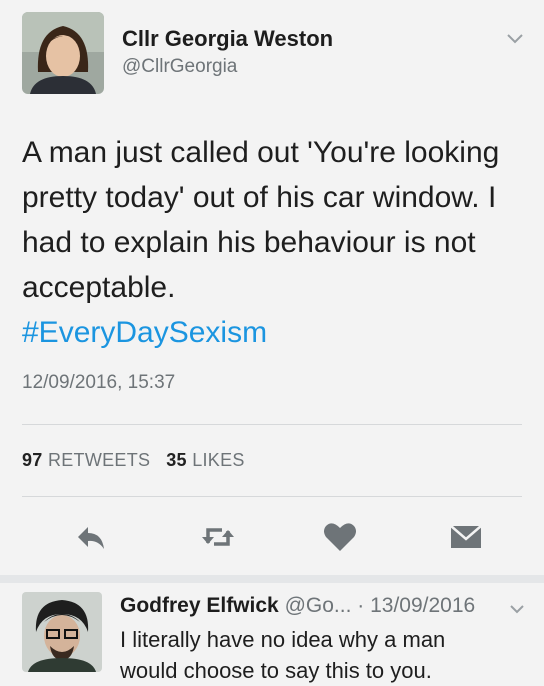  What do you see at coordinates (90, 537) in the screenshot?
I see `reply-icon` at bounding box center [90, 537].